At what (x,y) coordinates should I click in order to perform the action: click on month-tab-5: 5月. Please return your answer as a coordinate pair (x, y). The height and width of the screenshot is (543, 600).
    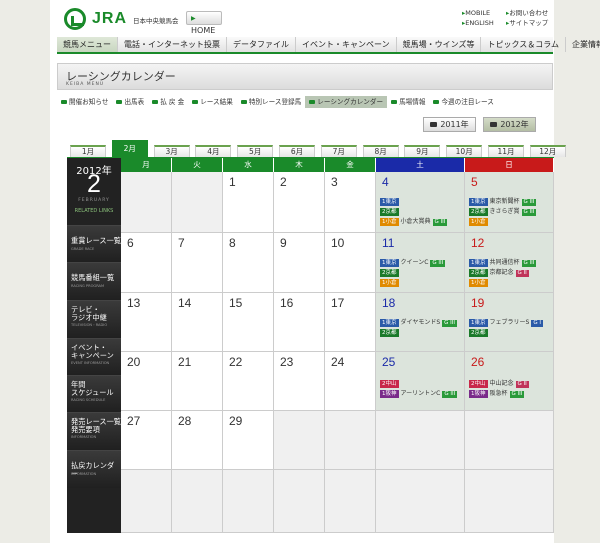
    Looking at the image, I should click on (255, 151).